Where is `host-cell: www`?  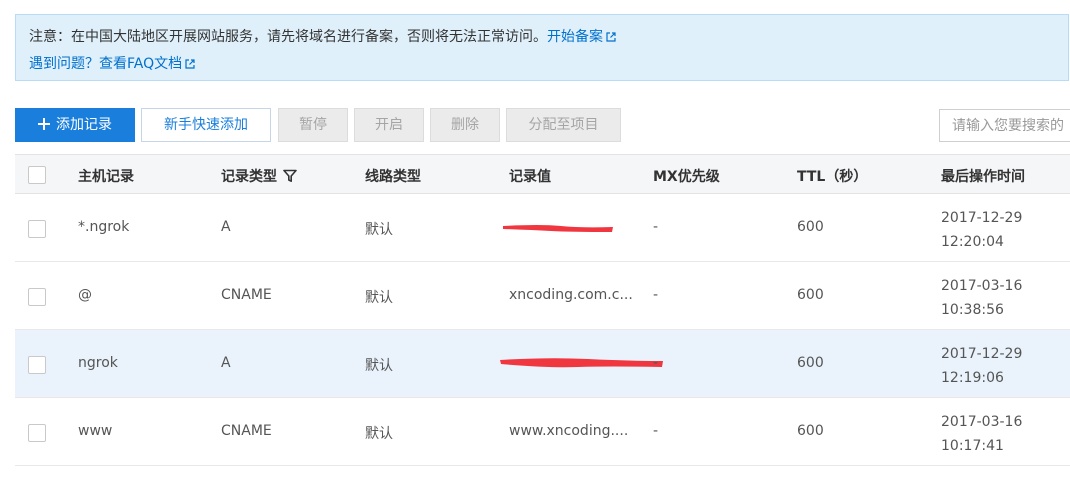
host-cell: www is located at coordinates (95, 431).